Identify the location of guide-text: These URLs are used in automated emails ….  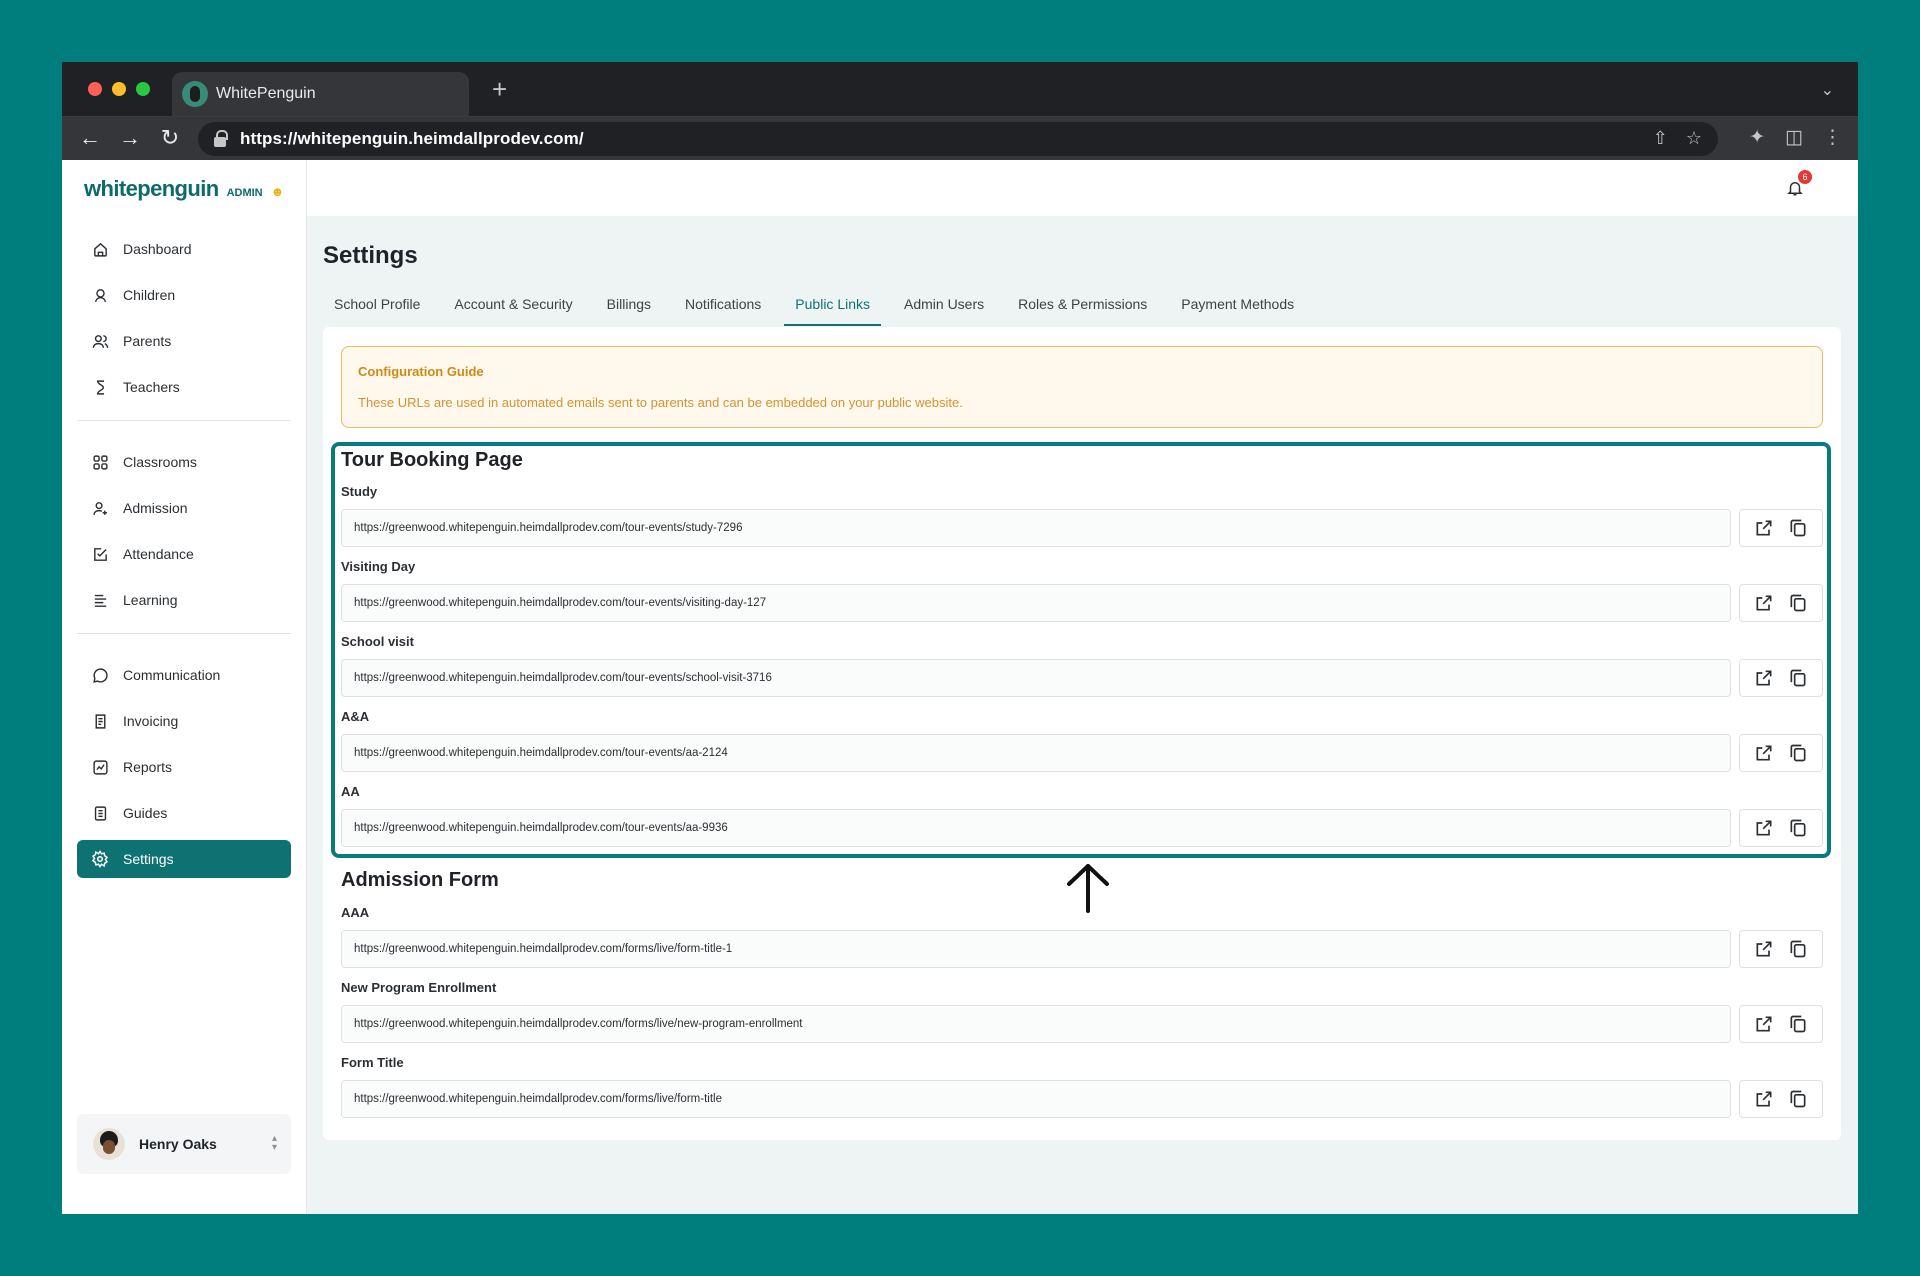
(660, 402).